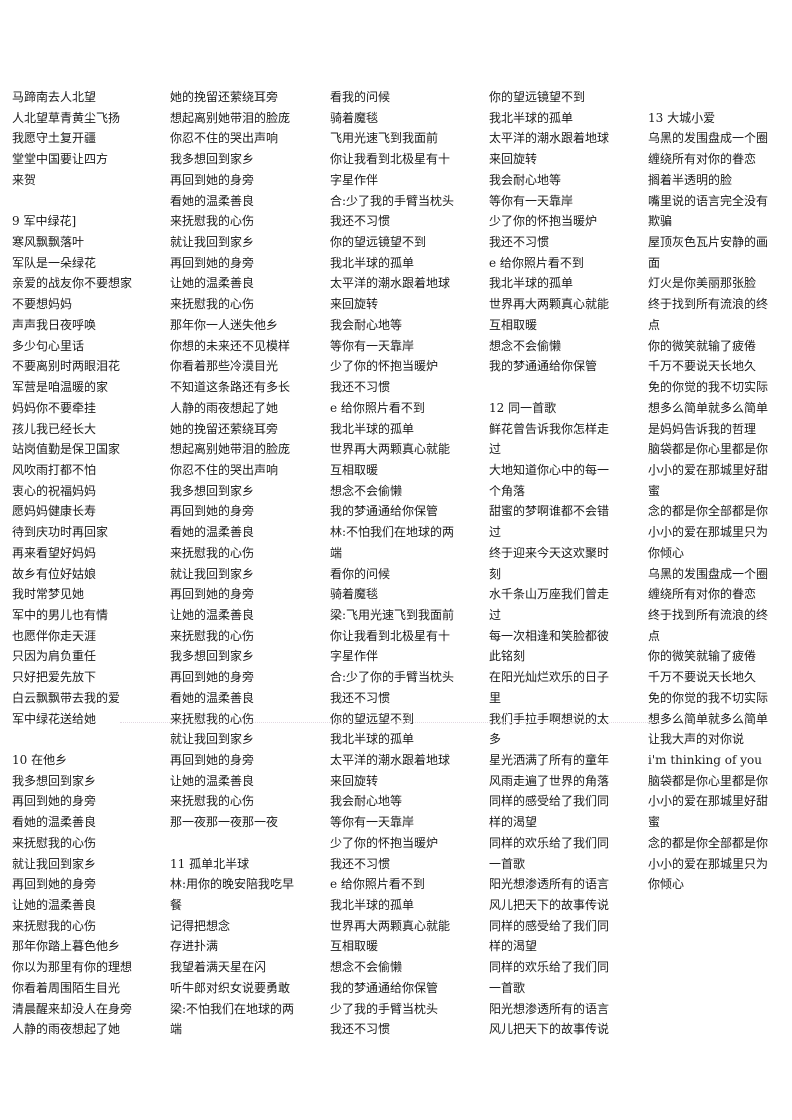 Image resolution: width=792 pixels, height=1120 pixels. What do you see at coordinates (708, 573) in the screenshot?
I see `lyric-line: 乌黑的发围盘成一个圈` at bounding box center [708, 573].